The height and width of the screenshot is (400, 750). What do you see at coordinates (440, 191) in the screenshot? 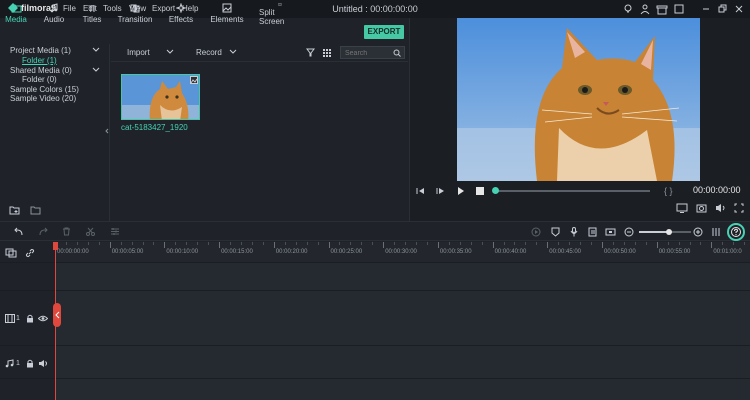
I see `next-frame-icon` at bounding box center [440, 191].